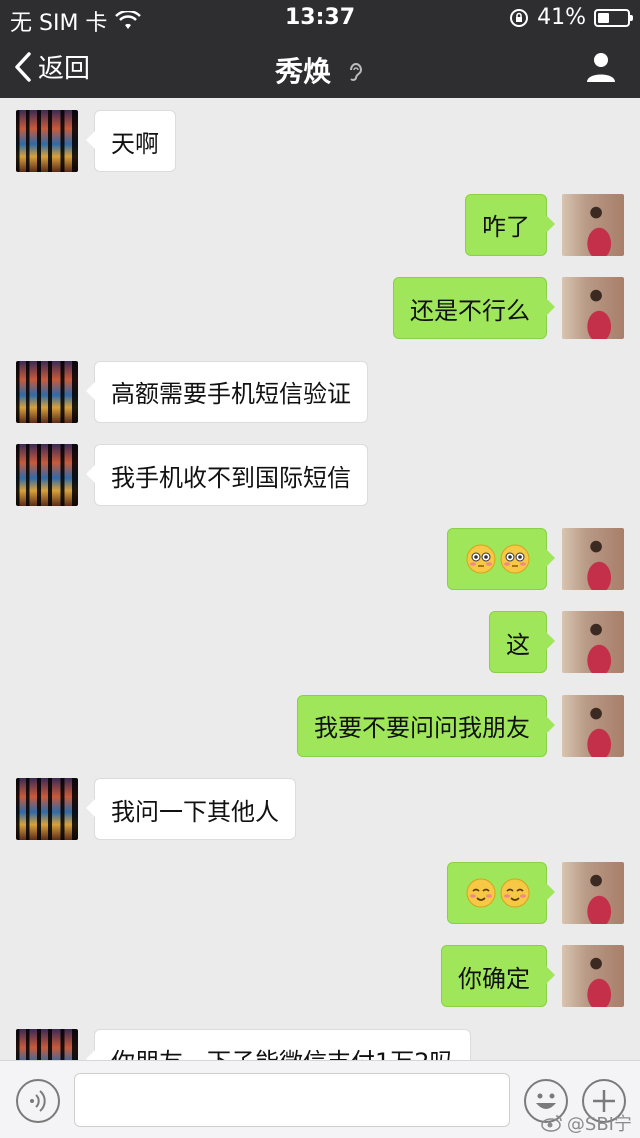 Image resolution: width=640 pixels, height=1138 pixels. What do you see at coordinates (519, 17) in the screenshot?
I see `rotation-lock-icon` at bounding box center [519, 17].